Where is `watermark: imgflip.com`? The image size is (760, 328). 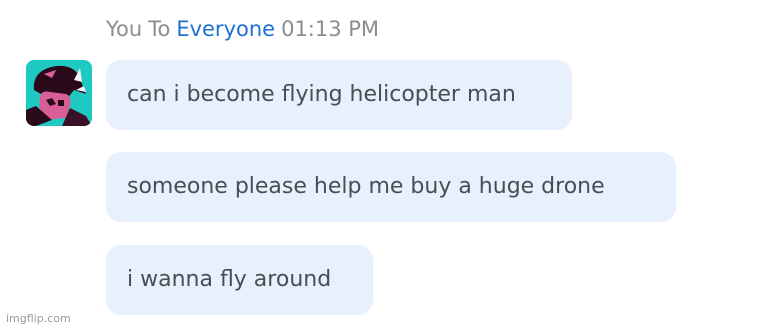 watermark: imgflip.com is located at coordinates (38, 318).